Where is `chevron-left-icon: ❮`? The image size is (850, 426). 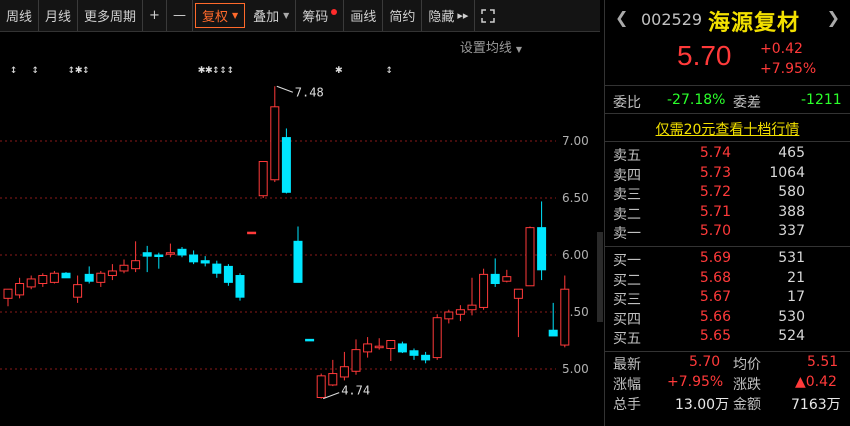 chevron-left-icon: ❮ is located at coordinates (621, 17).